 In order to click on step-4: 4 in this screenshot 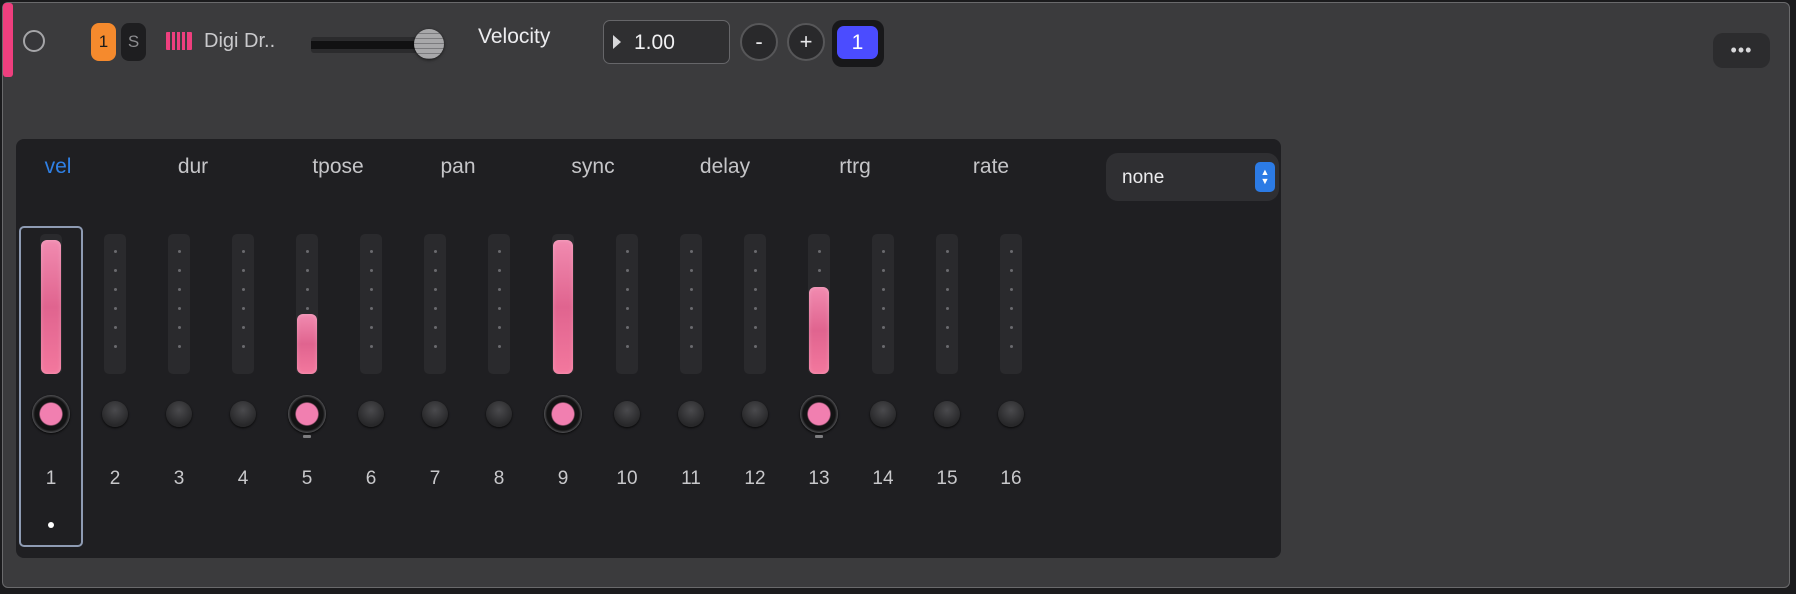, I will do `click(243, 348)`.